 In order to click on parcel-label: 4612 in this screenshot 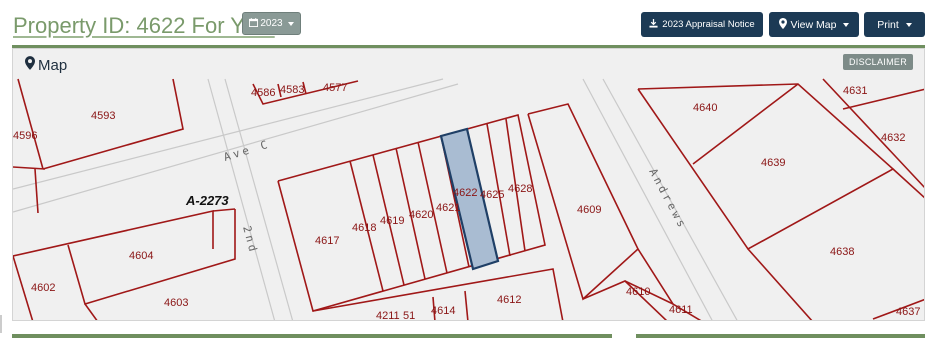, I will do `click(509, 300)`.